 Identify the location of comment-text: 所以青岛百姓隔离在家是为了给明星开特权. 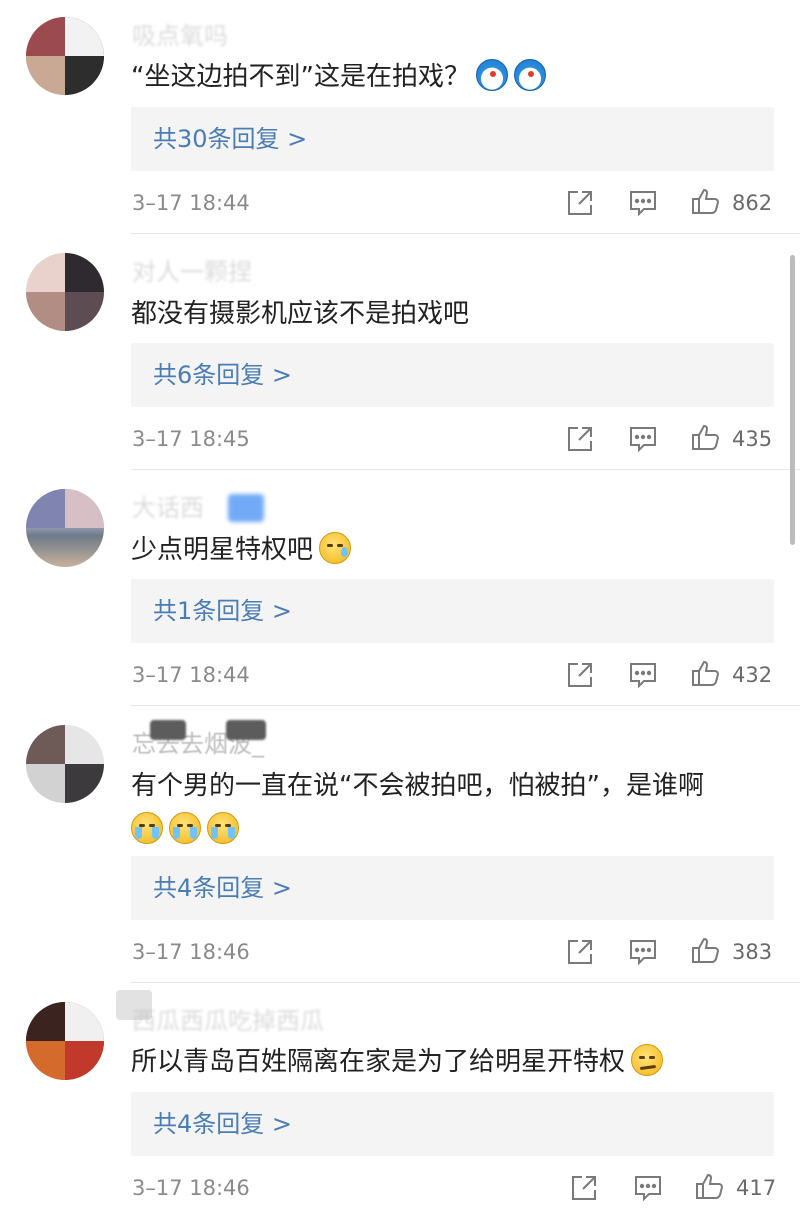
(453, 1062).